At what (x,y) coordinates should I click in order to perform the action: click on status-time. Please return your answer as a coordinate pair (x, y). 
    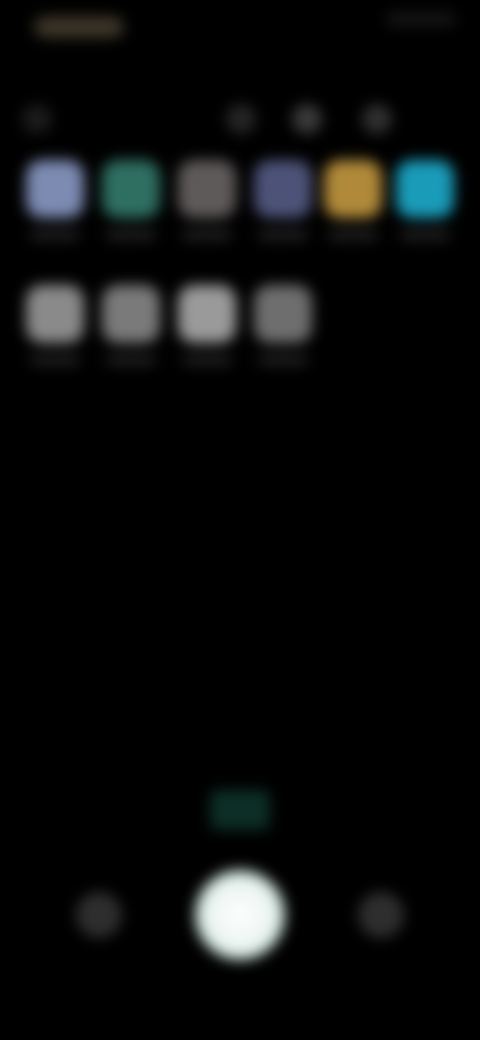
    Looking at the image, I should click on (79, 27).